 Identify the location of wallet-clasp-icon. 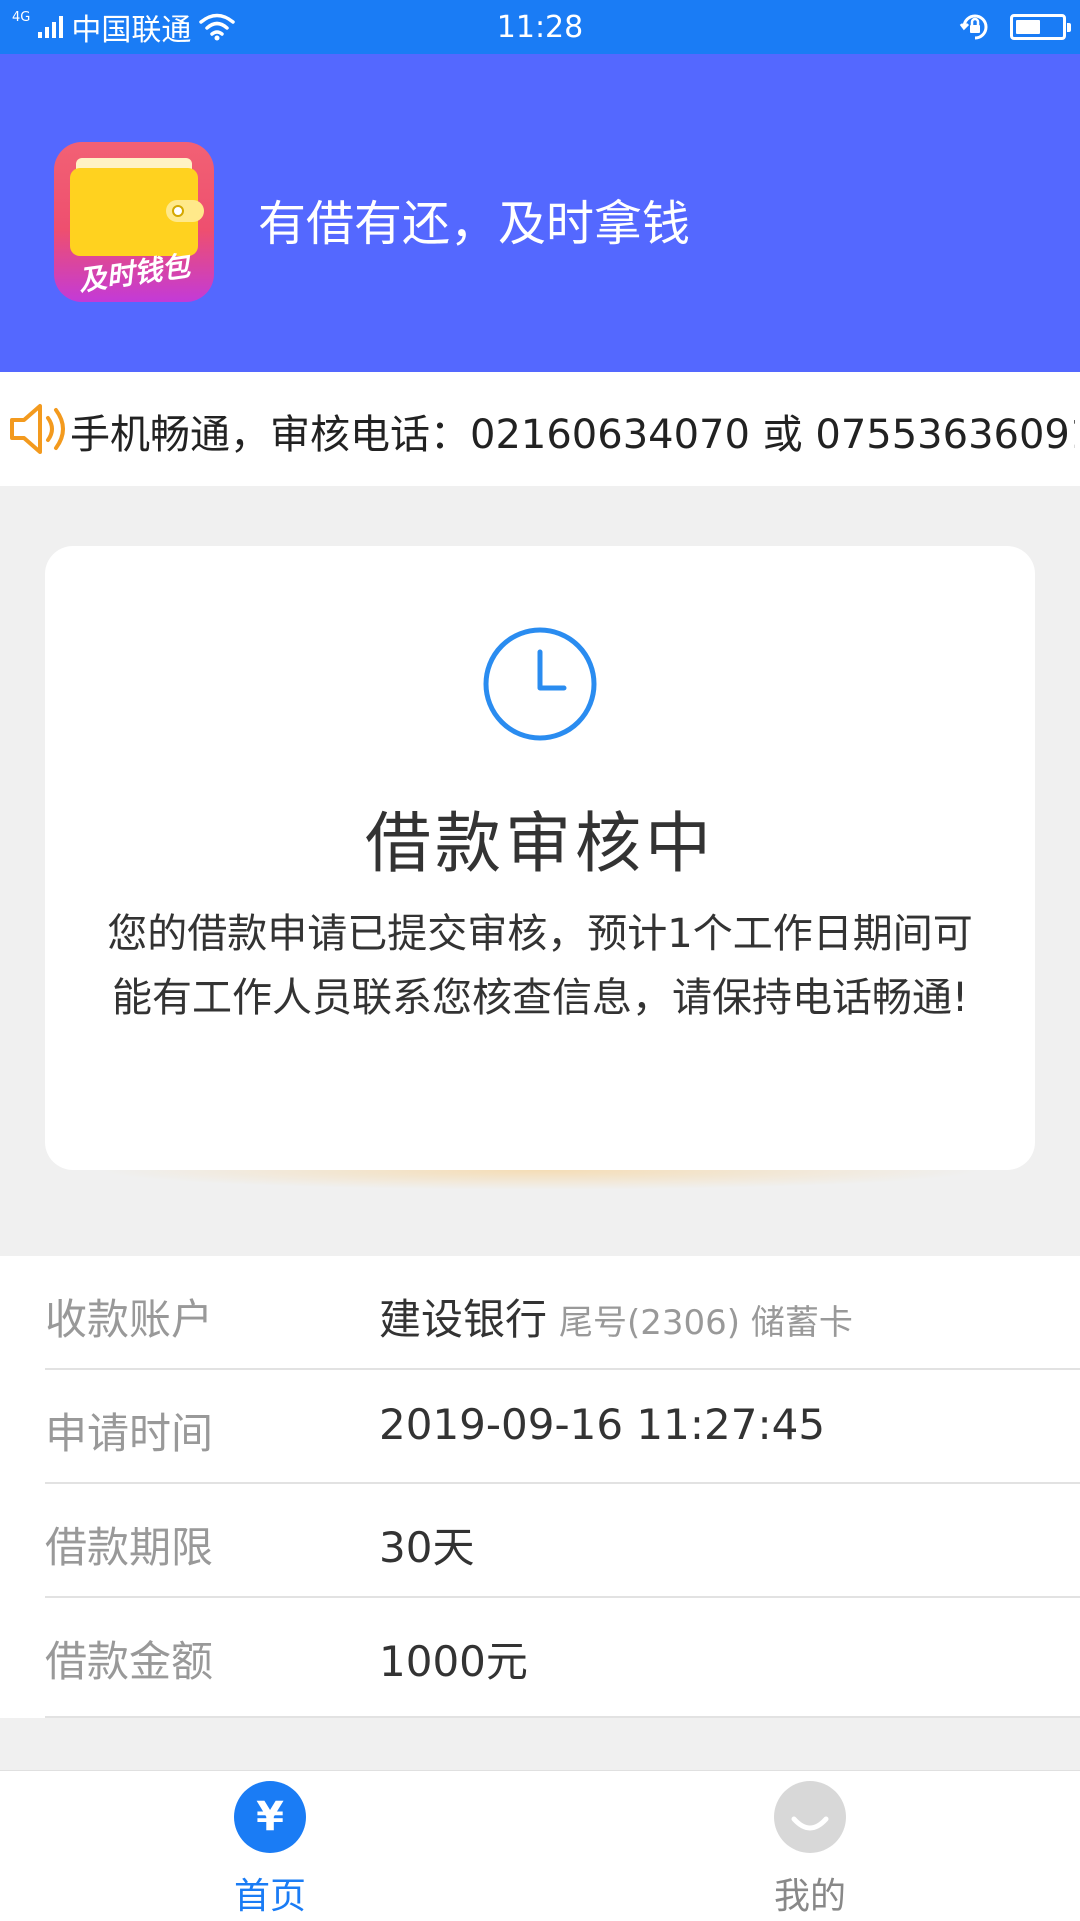
(185, 211).